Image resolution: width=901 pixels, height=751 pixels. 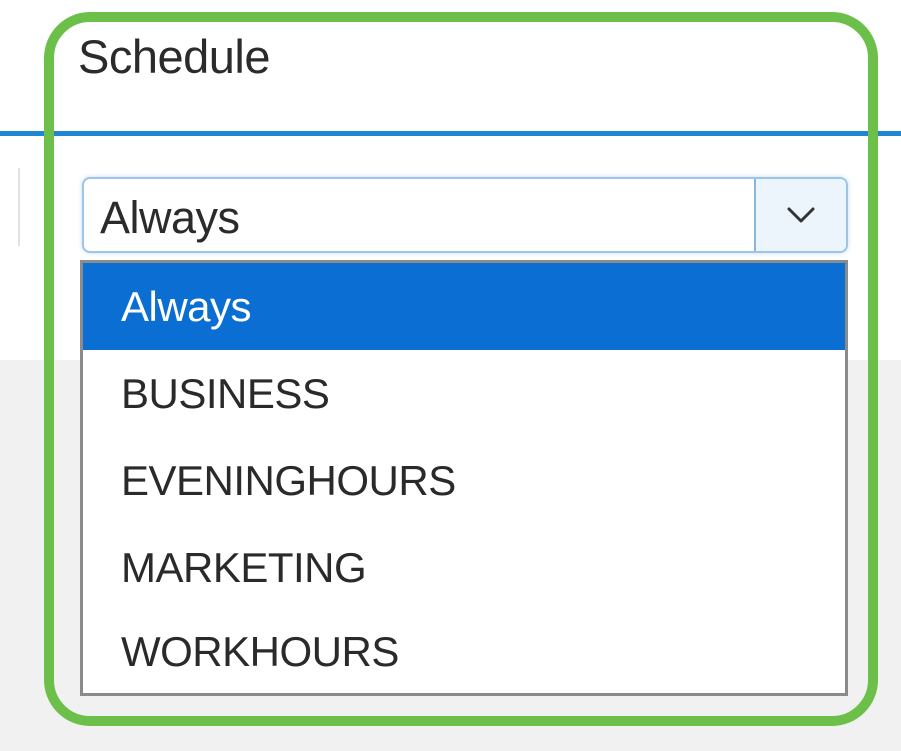 I want to click on option-eveninghours: EVENINGHOURS, so click(x=464, y=480).